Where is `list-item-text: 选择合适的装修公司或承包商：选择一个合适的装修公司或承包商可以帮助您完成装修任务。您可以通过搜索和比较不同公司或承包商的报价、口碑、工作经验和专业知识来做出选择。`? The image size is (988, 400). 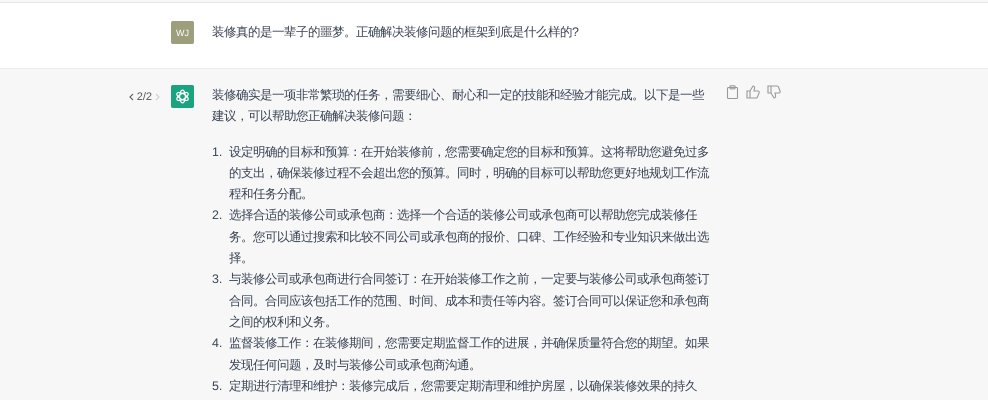 list-item-text: 选择合适的装修公司或承包商：选择一个合适的装修公司或承包商可以帮助您完成装修任务。您可以通过搜索和比较不同公司或承包商的报价、口碑、工作经验和专业知识来做出选择。 is located at coordinates (469, 237).